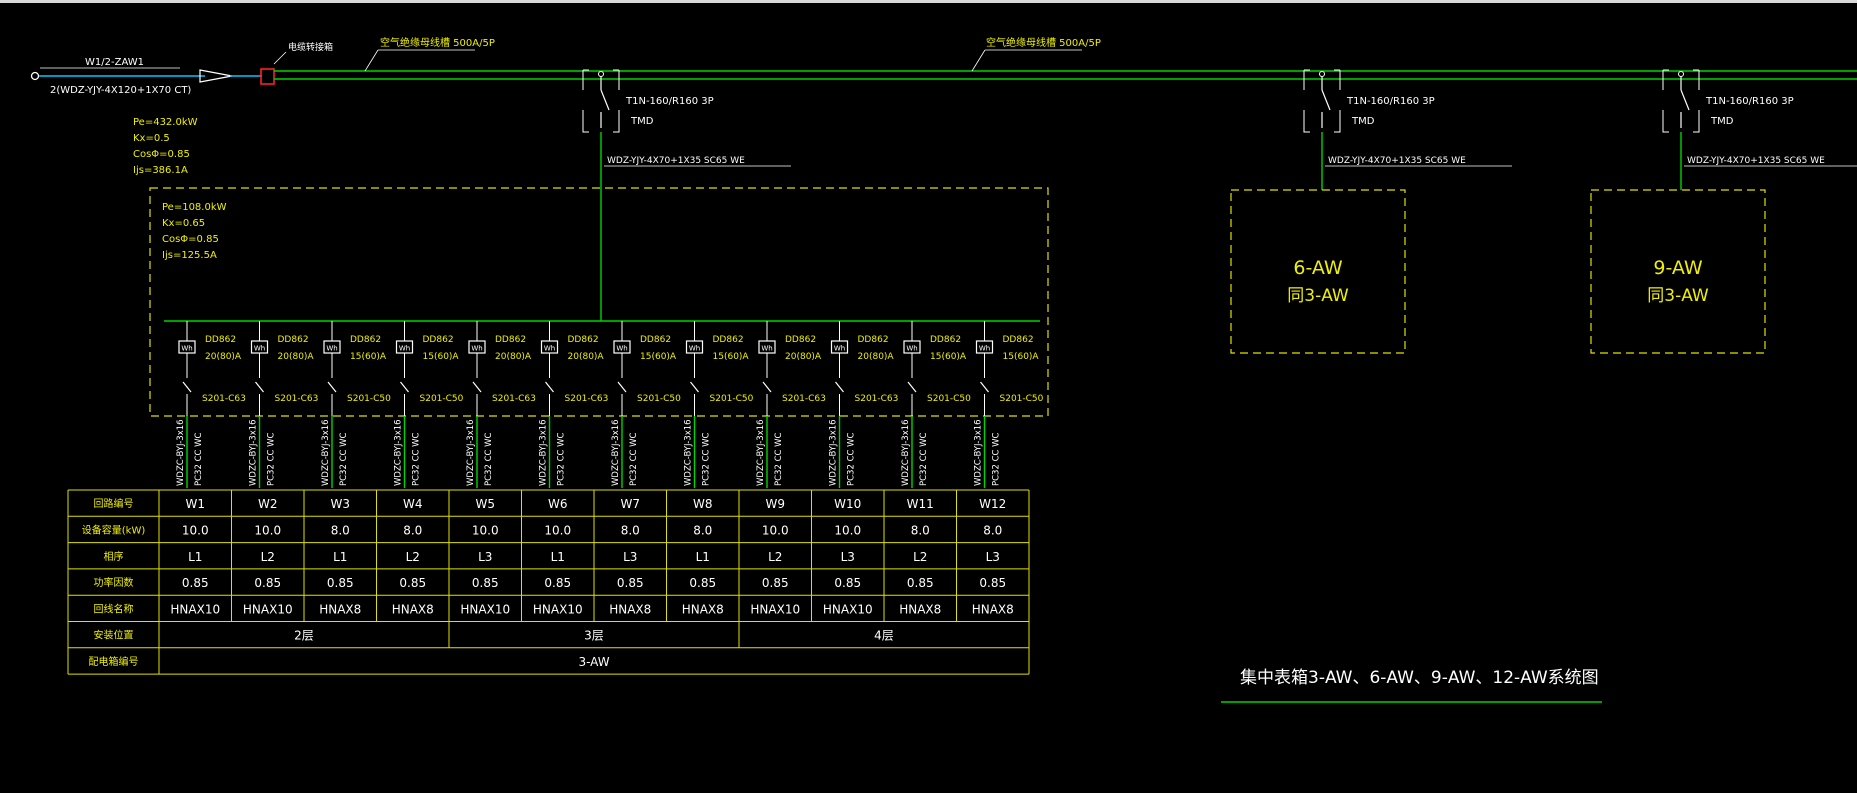 The height and width of the screenshot is (793, 1857). I want to click on table-cell-circuit-id: W9, so click(776, 504).